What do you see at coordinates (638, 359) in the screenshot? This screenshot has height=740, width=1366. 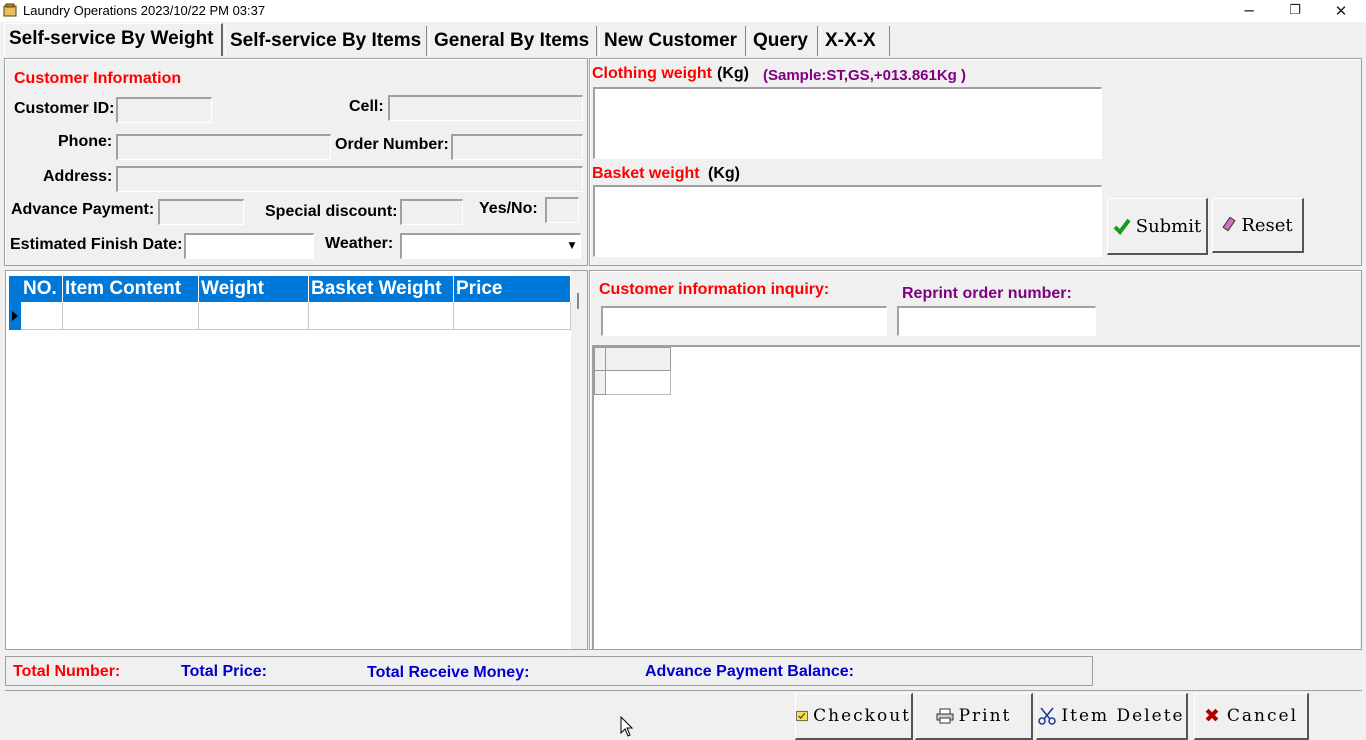 I see `column-header` at bounding box center [638, 359].